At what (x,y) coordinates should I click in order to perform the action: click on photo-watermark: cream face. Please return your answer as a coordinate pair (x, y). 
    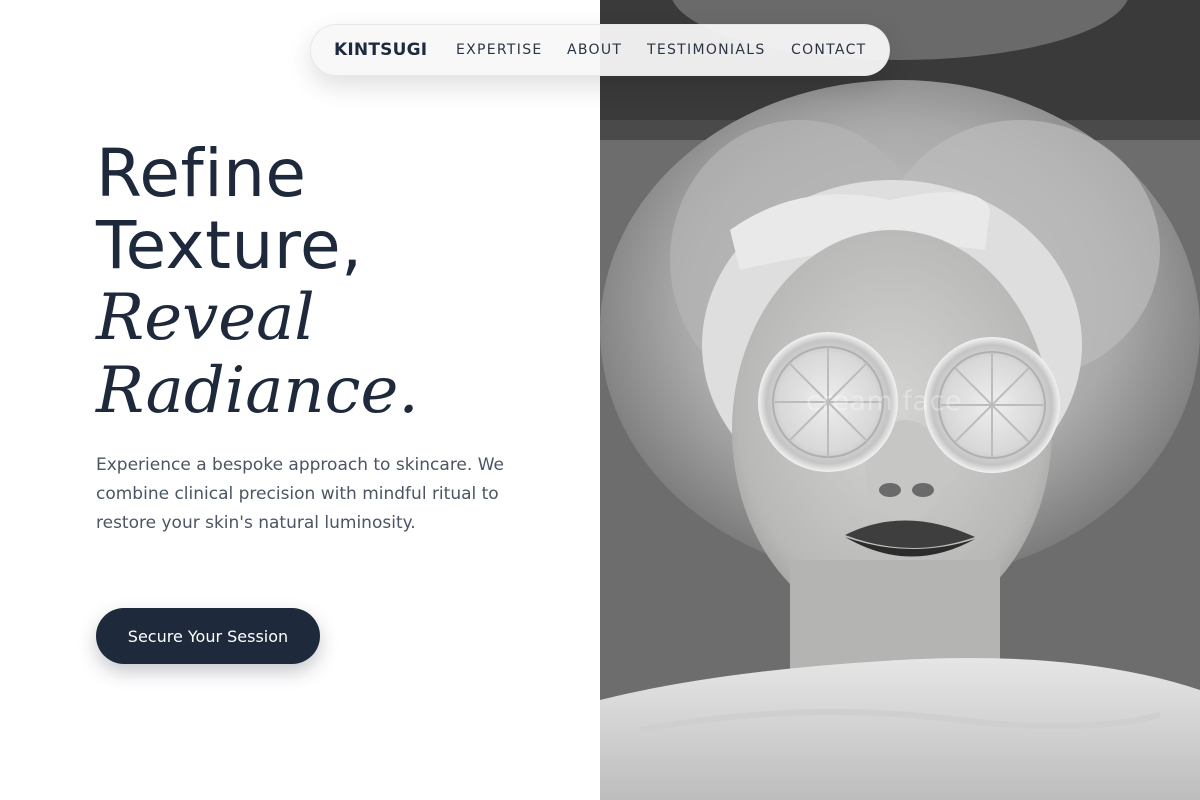
    Looking at the image, I should click on (884, 401).